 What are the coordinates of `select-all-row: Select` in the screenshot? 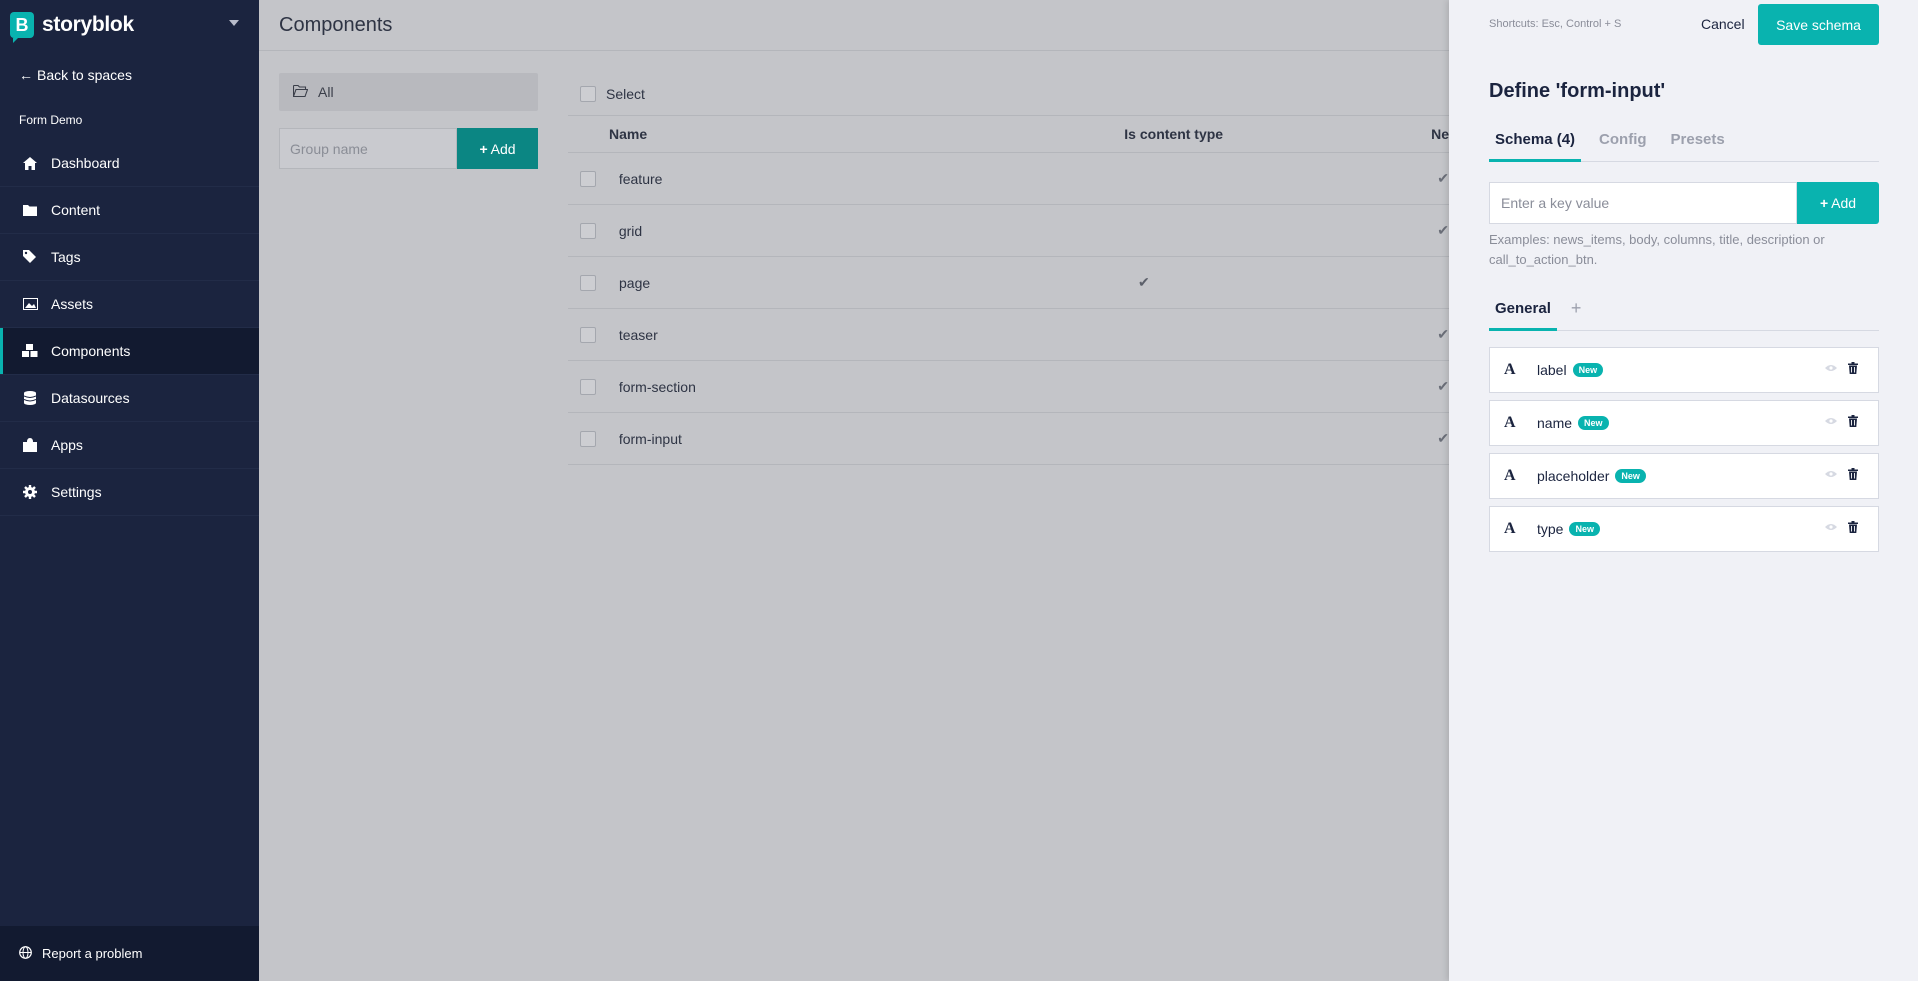 It's located at (1008, 94).